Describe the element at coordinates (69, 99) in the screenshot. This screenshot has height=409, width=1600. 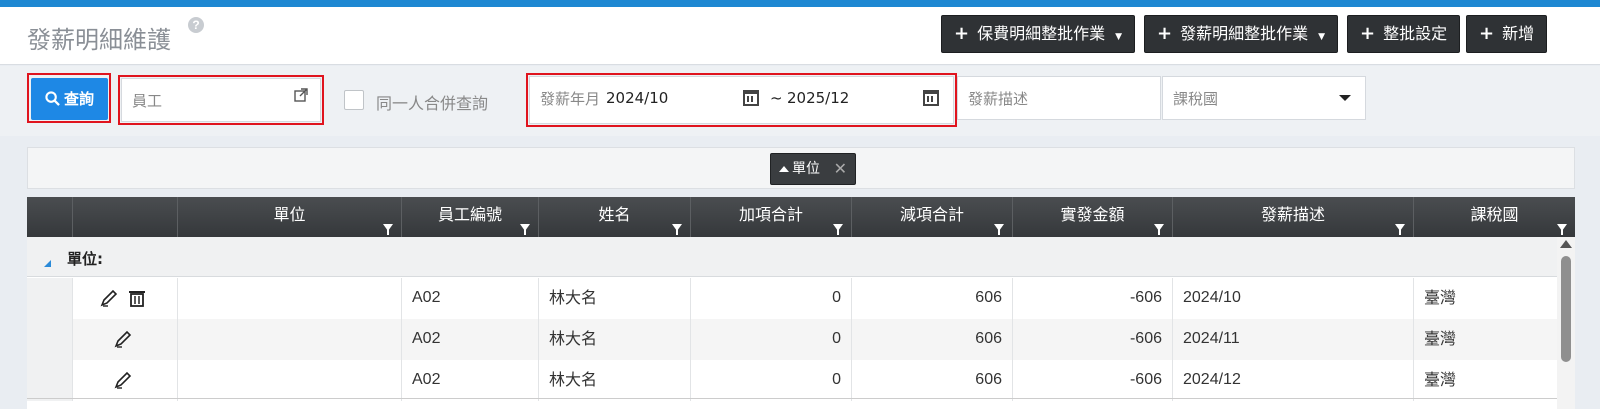
I see `query-button: 查詢` at that location.